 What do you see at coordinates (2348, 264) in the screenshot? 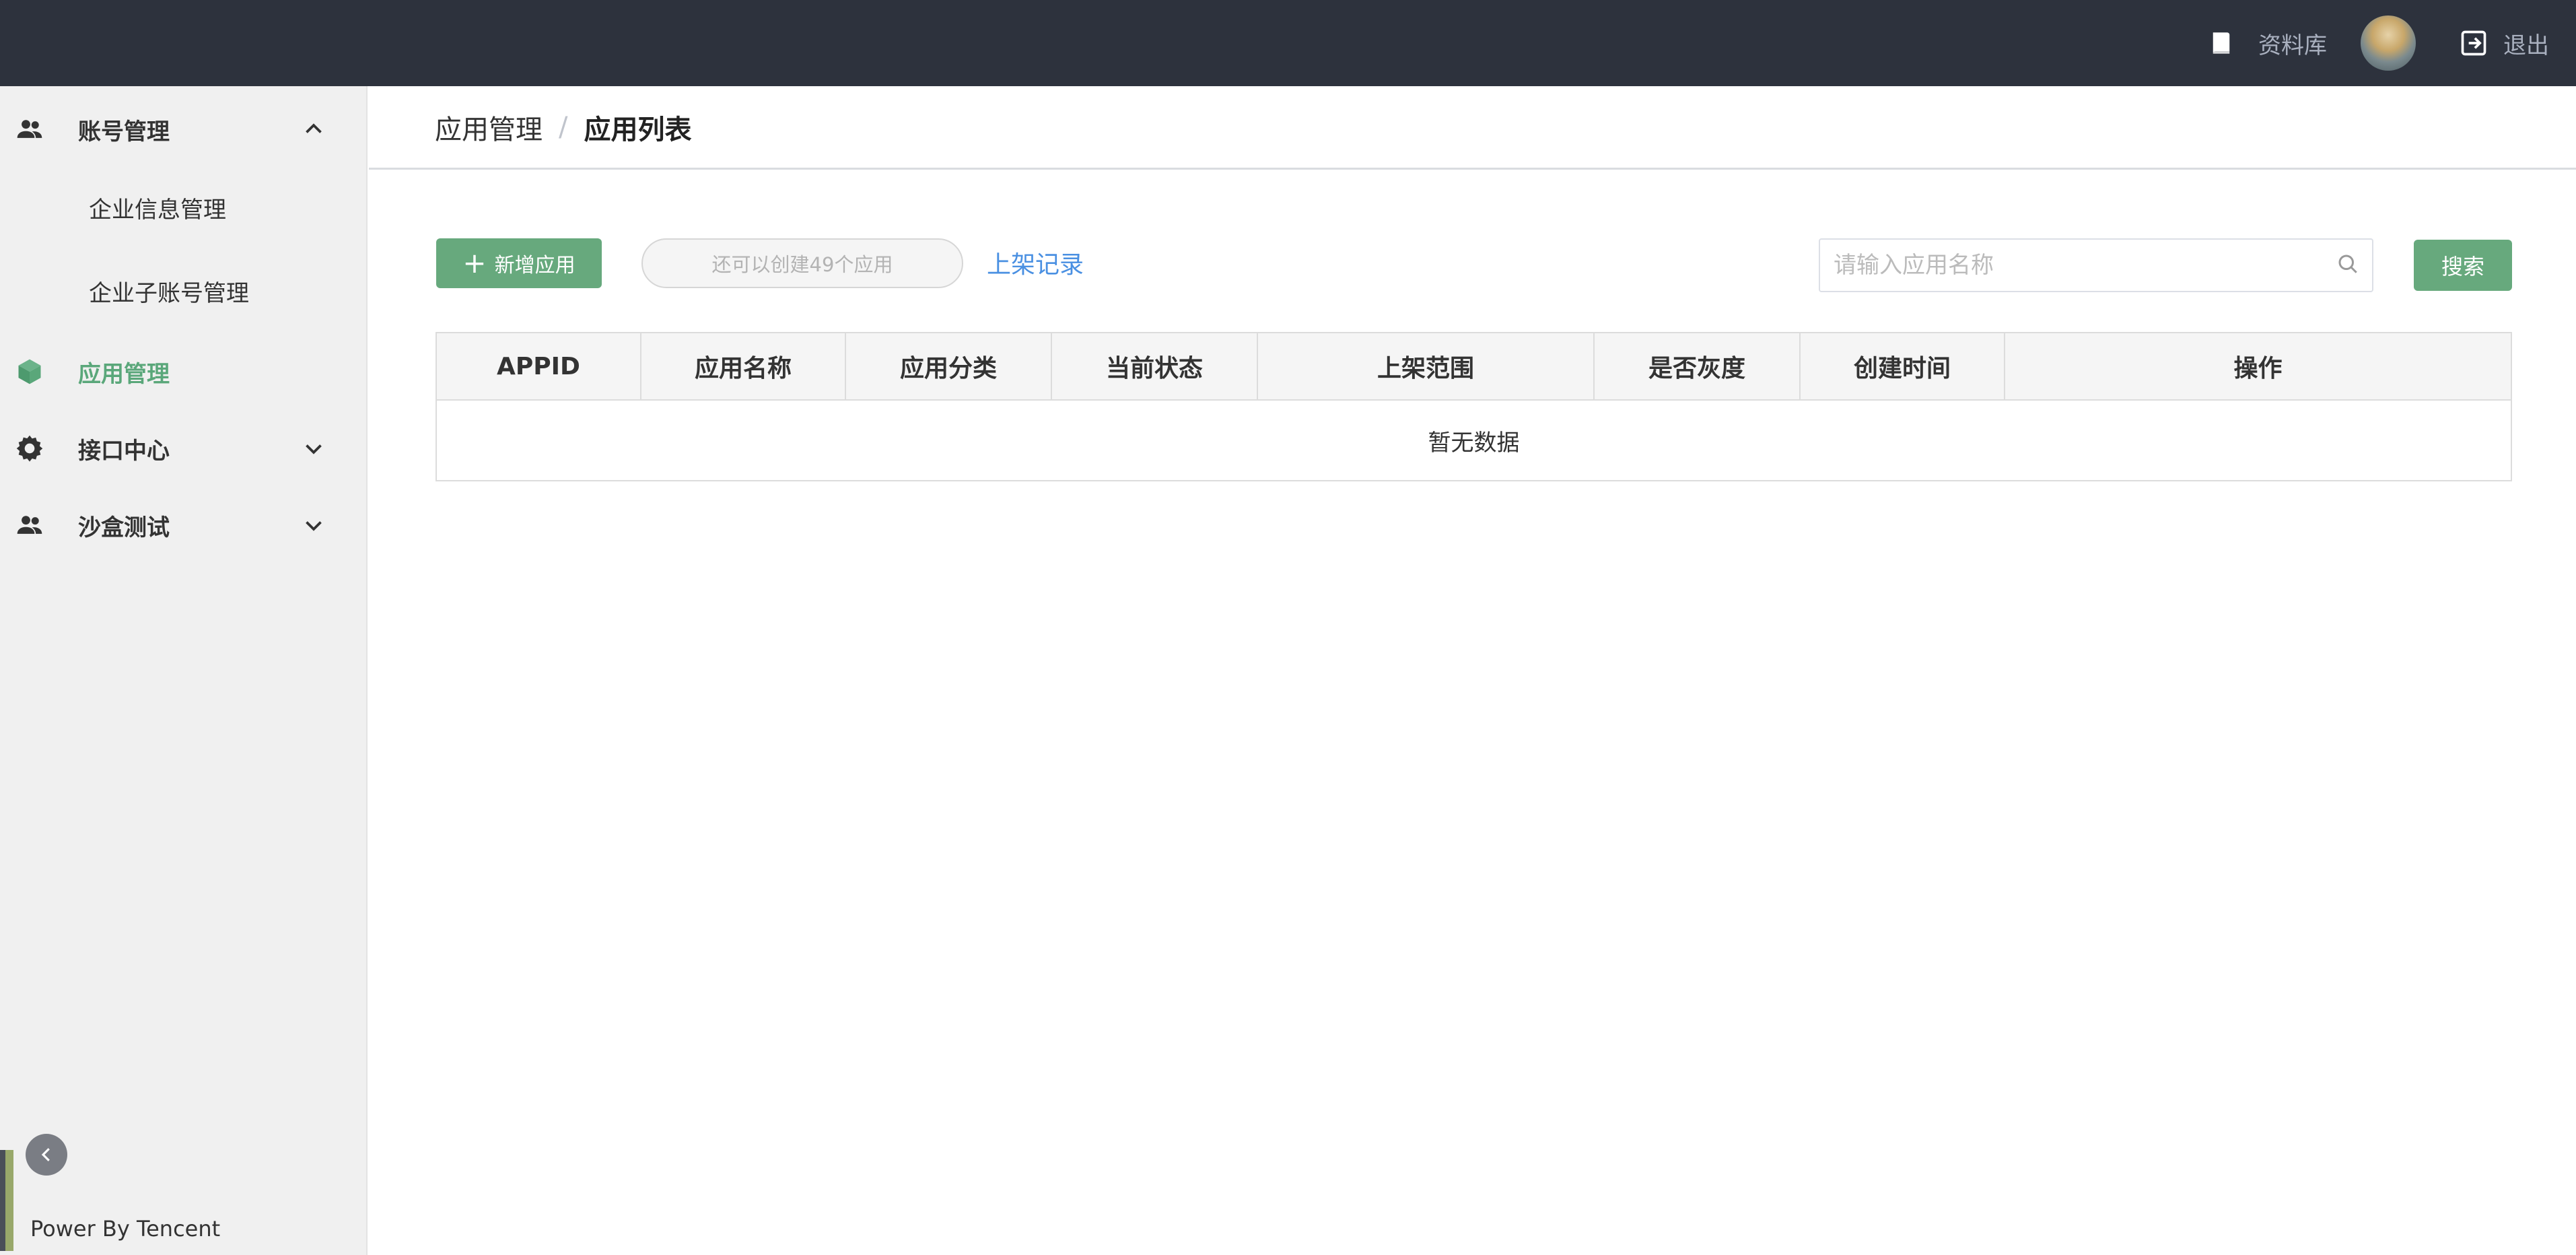
I see `search-icon` at bounding box center [2348, 264].